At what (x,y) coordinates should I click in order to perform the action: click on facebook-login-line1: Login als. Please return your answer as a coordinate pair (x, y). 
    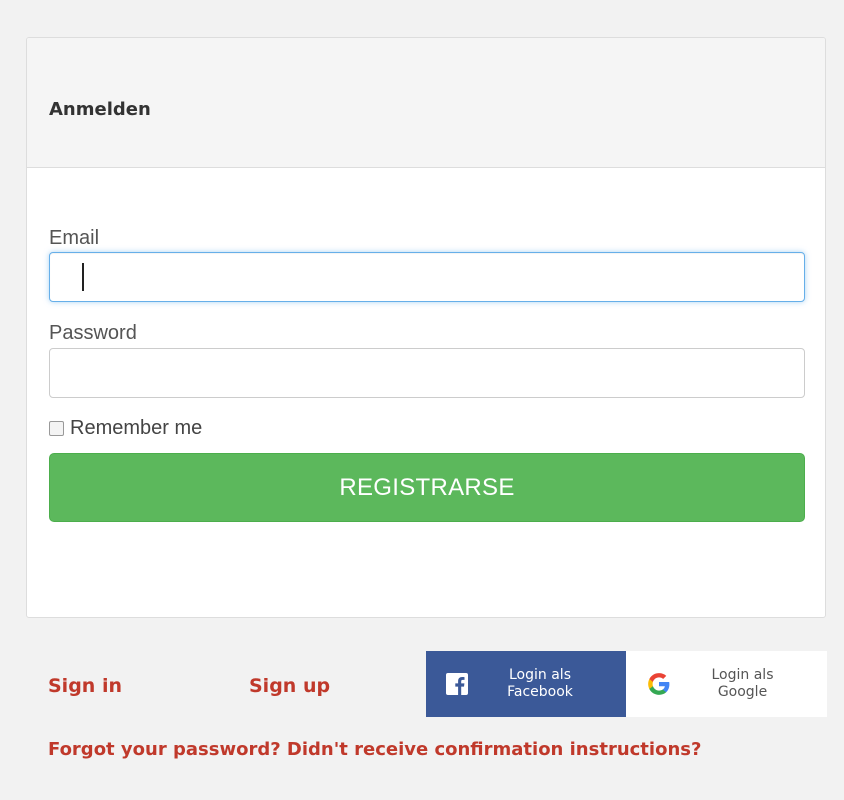
    Looking at the image, I should click on (540, 675).